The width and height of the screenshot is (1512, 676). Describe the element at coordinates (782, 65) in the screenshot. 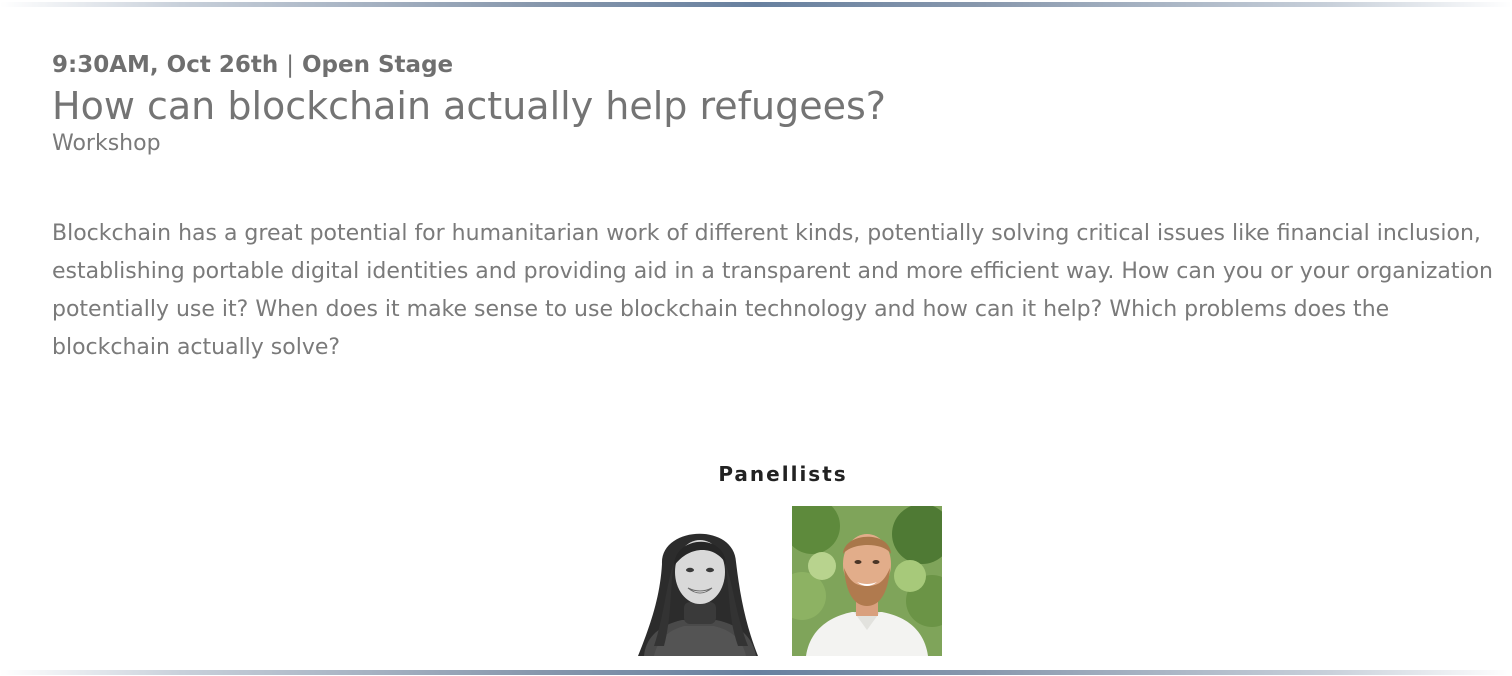

I see `session-meta: 9:30AM, Oct 26th | Open Stage` at that location.